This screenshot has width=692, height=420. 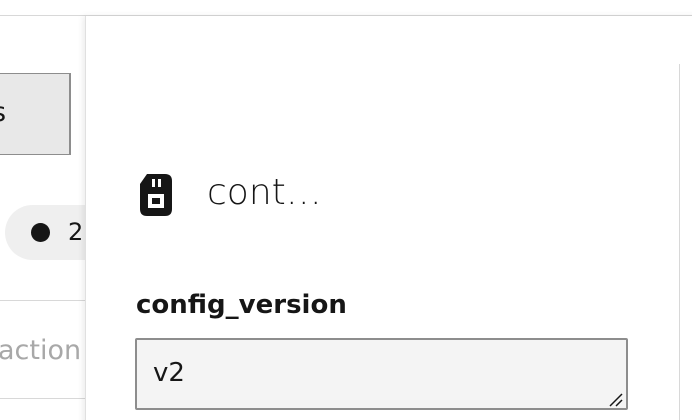 What do you see at coordinates (241, 305) in the screenshot?
I see `config-version-label: config_version` at bounding box center [241, 305].